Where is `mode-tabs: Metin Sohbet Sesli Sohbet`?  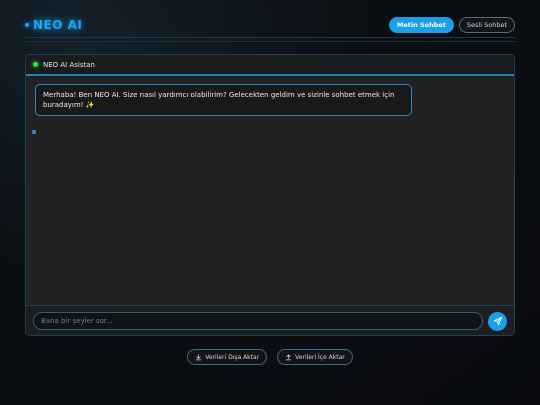
mode-tabs: Metin Sohbet Sesli Sohbet is located at coordinates (451, 24).